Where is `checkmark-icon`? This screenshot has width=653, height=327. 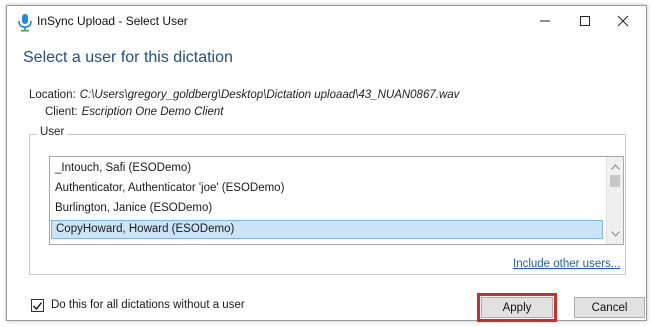
checkmark-icon is located at coordinates (37, 305).